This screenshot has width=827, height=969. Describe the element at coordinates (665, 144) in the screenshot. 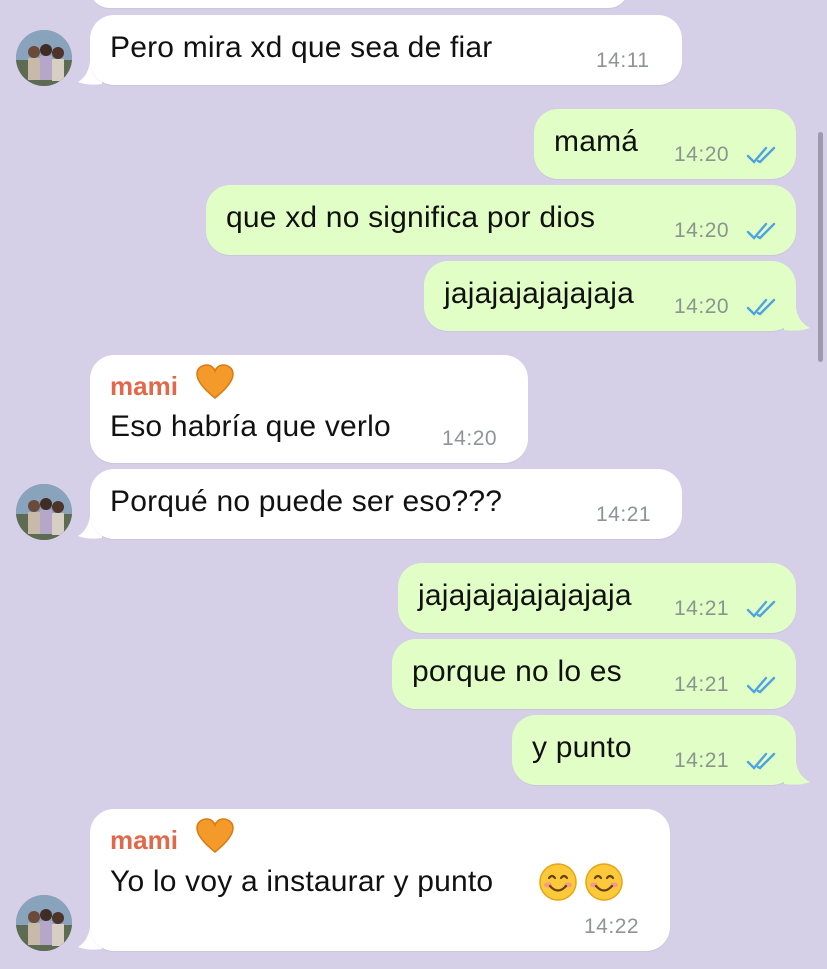

I see `outgoing-message: mamá 14:20` at that location.